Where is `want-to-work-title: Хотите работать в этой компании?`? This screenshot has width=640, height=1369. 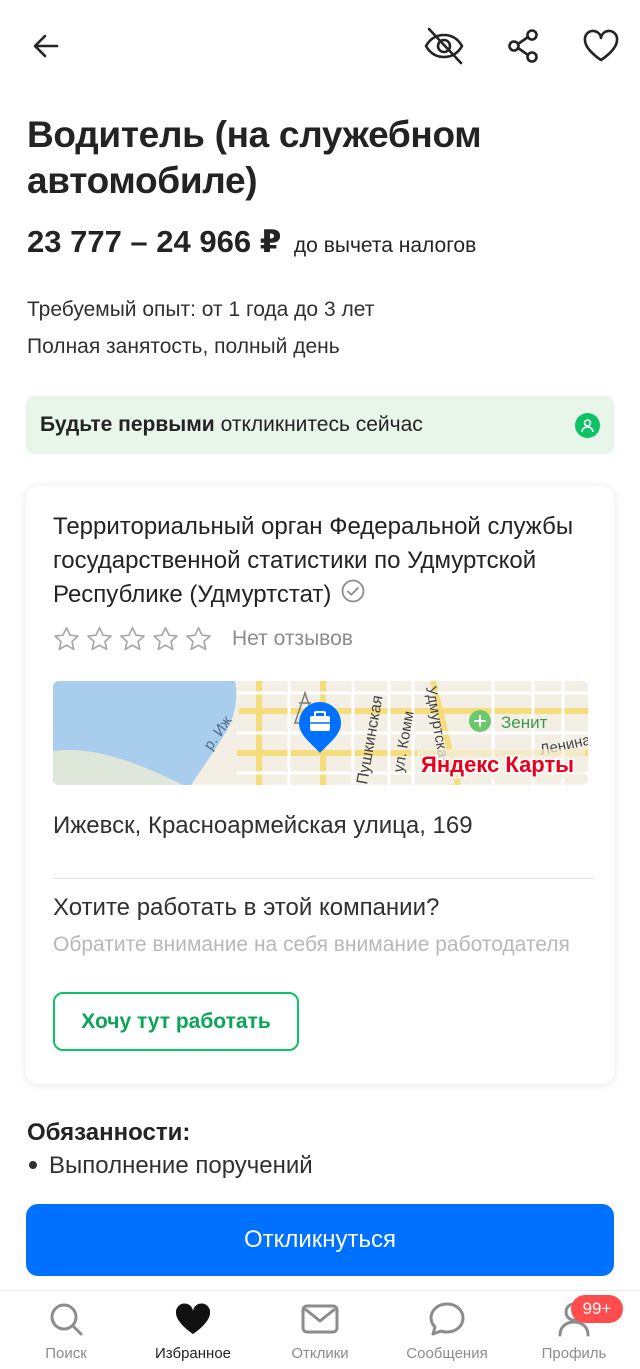 want-to-work-title: Хотите работать в этой компании? is located at coordinates (246, 907).